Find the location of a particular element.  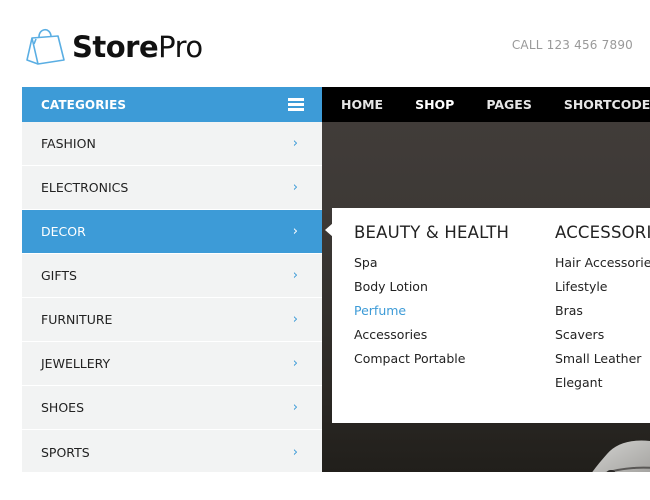

category-label: ELECTRONICS is located at coordinates (85, 187).